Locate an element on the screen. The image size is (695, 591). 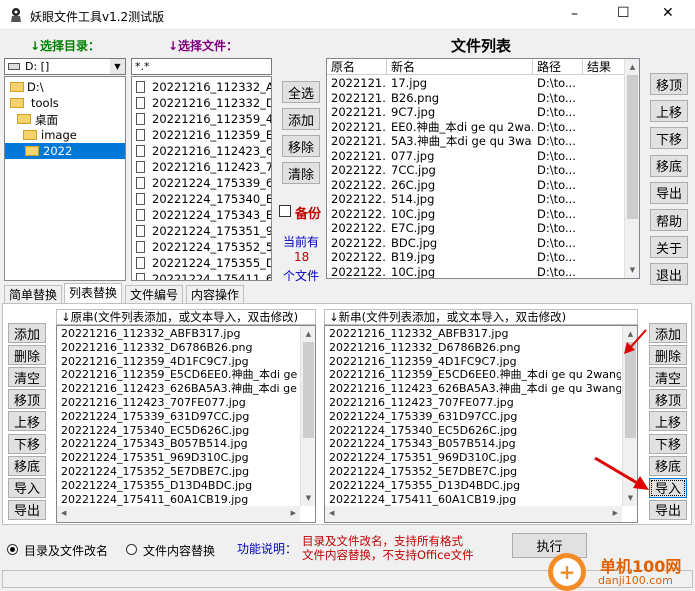
orig-list-clear-button: 清空 is located at coordinates (27, 377).